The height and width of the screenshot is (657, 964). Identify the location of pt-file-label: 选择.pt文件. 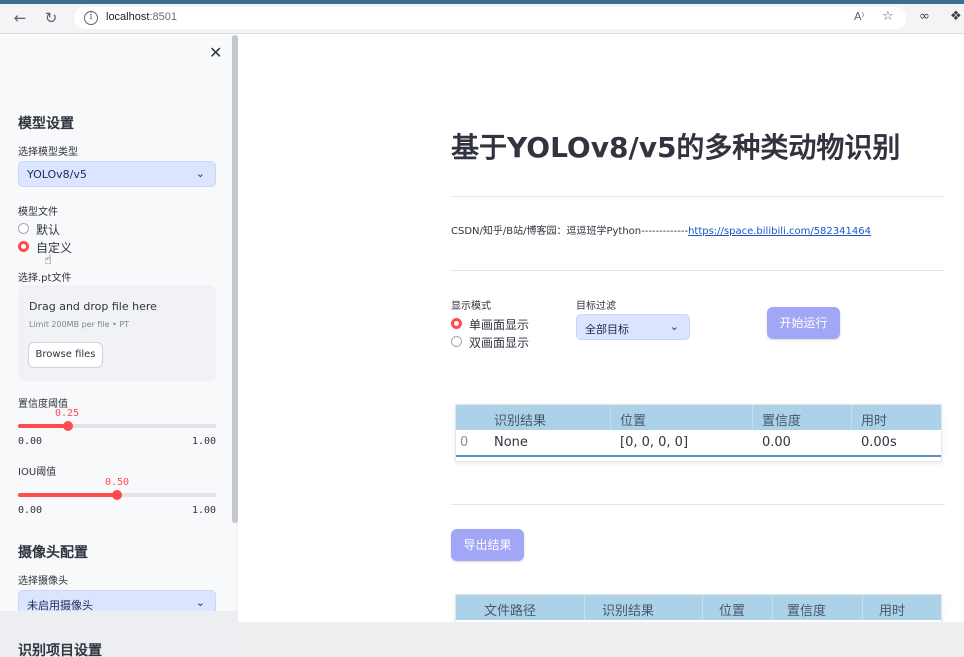
(45, 278).